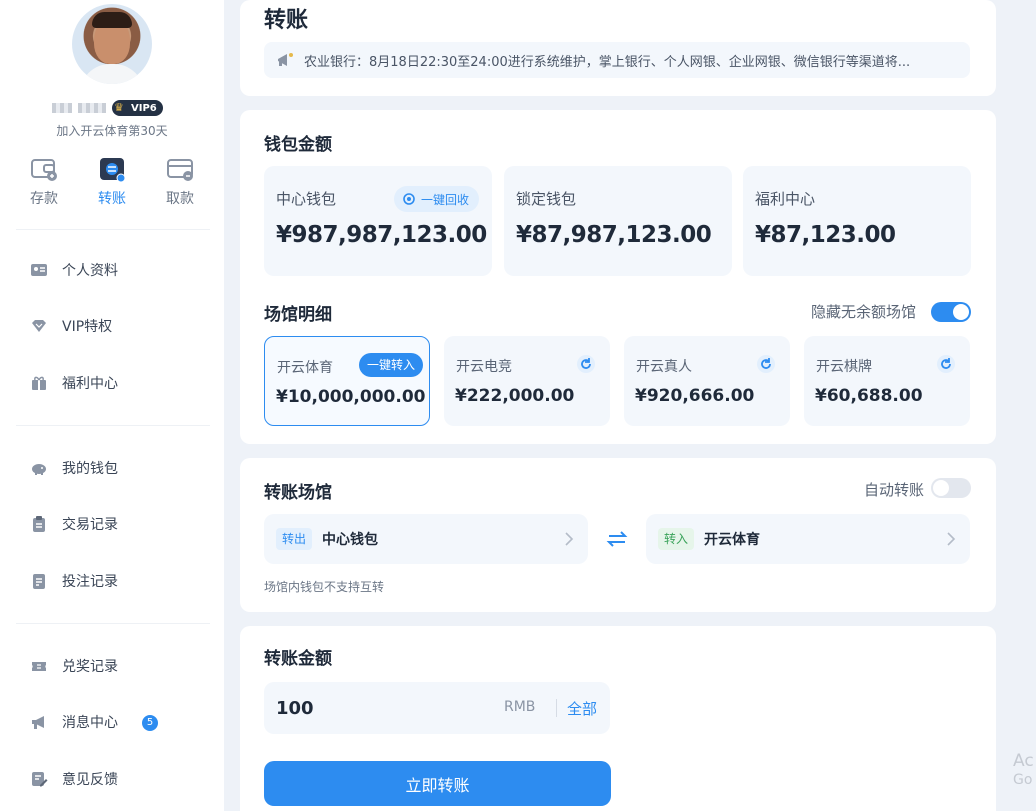  Describe the element at coordinates (112, 44) in the screenshot. I see `avatar` at that location.